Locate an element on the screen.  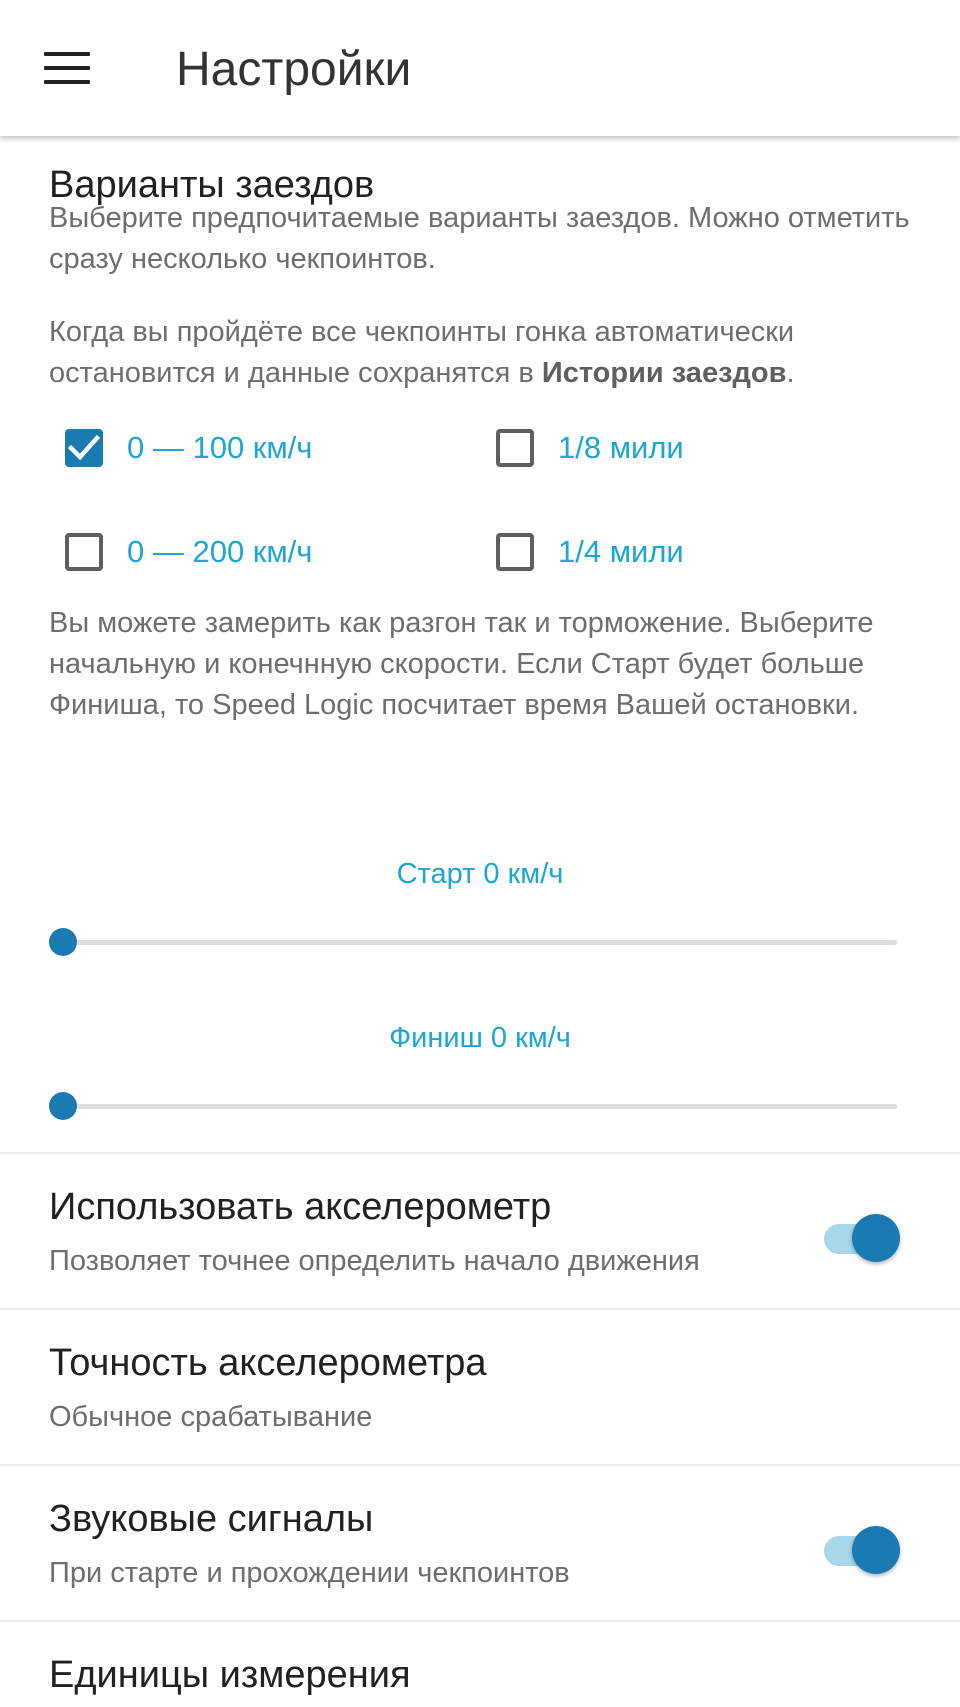
checkbox-0-200: 0 — 200 км/ч is located at coordinates (239, 553).